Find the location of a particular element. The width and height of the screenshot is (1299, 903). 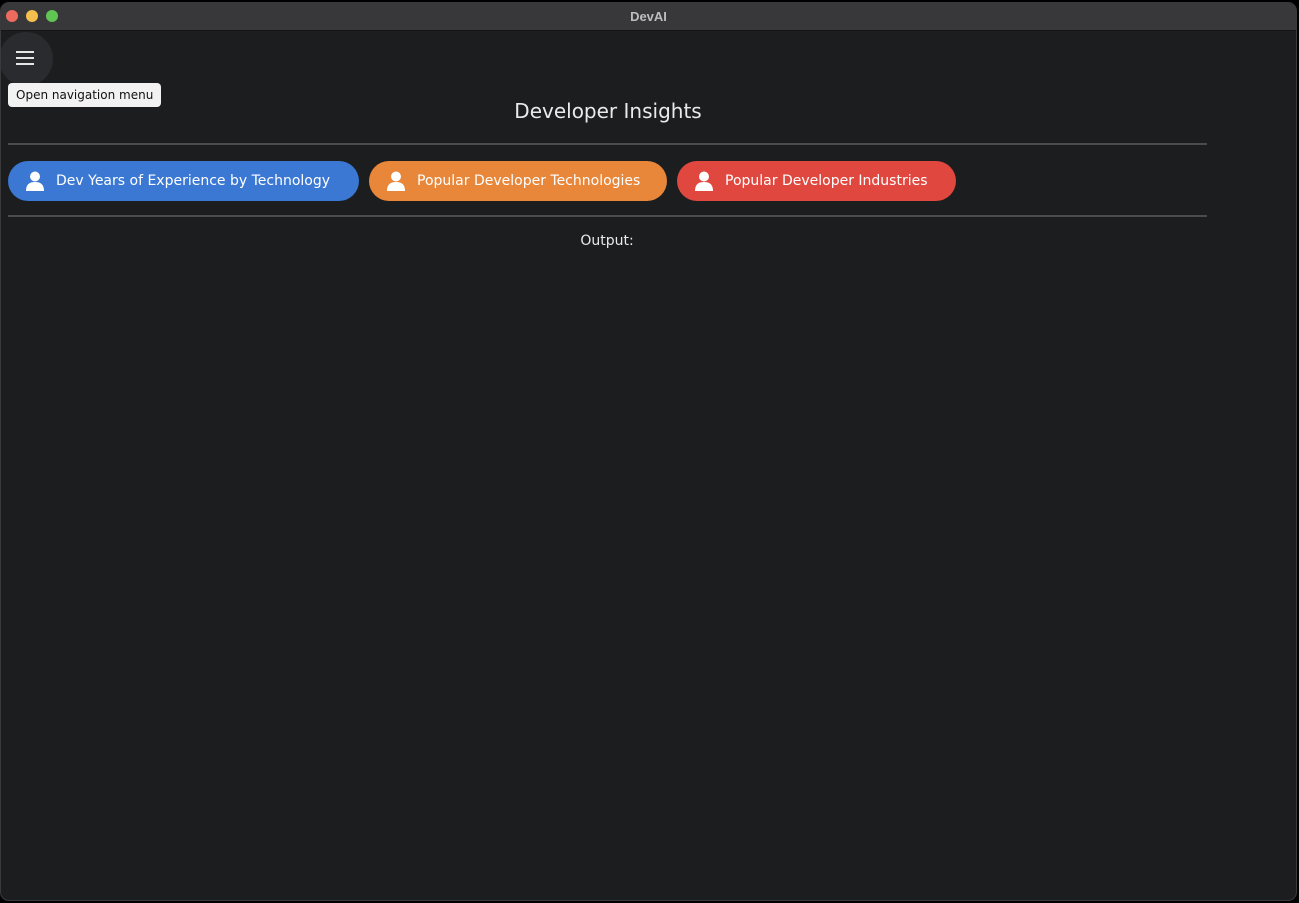

button-label: Popular Developer Technologies is located at coordinates (529, 181).